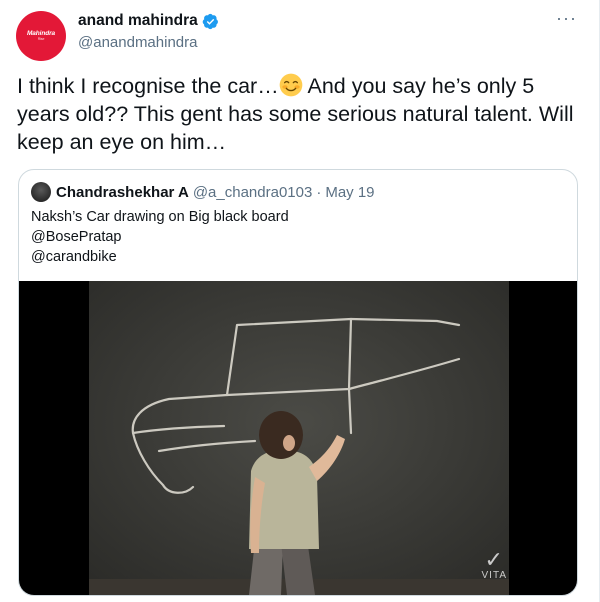  I want to click on author-name-text: anand mahindra, so click(138, 21).